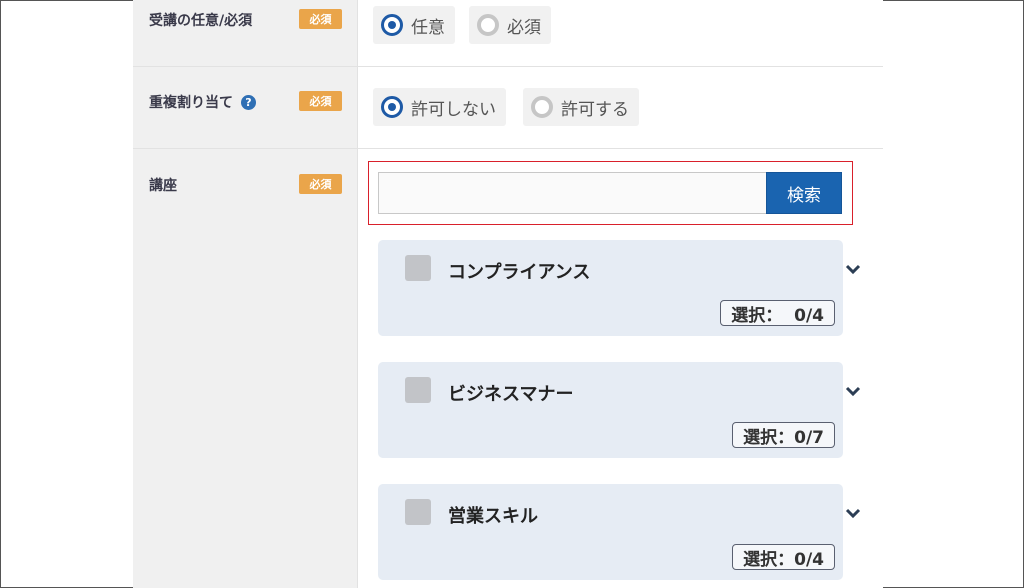 Image resolution: width=1024 pixels, height=588 pixels. Describe the element at coordinates (519, 272) in the screenshot. I see `course-title: コンプライアンス` at that location.